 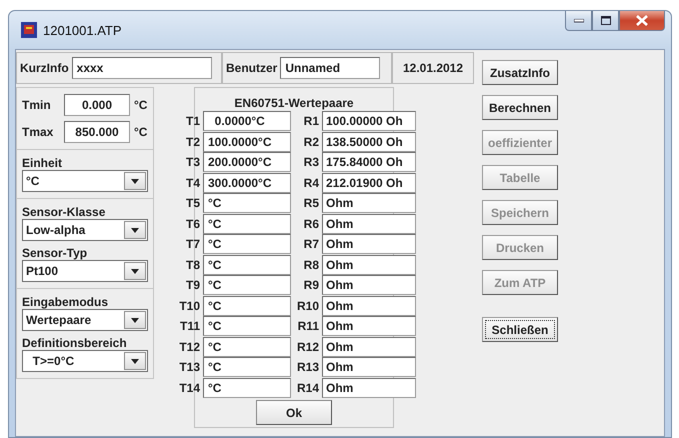 I want to click on t-label: T4, so click(x=192, y=183).